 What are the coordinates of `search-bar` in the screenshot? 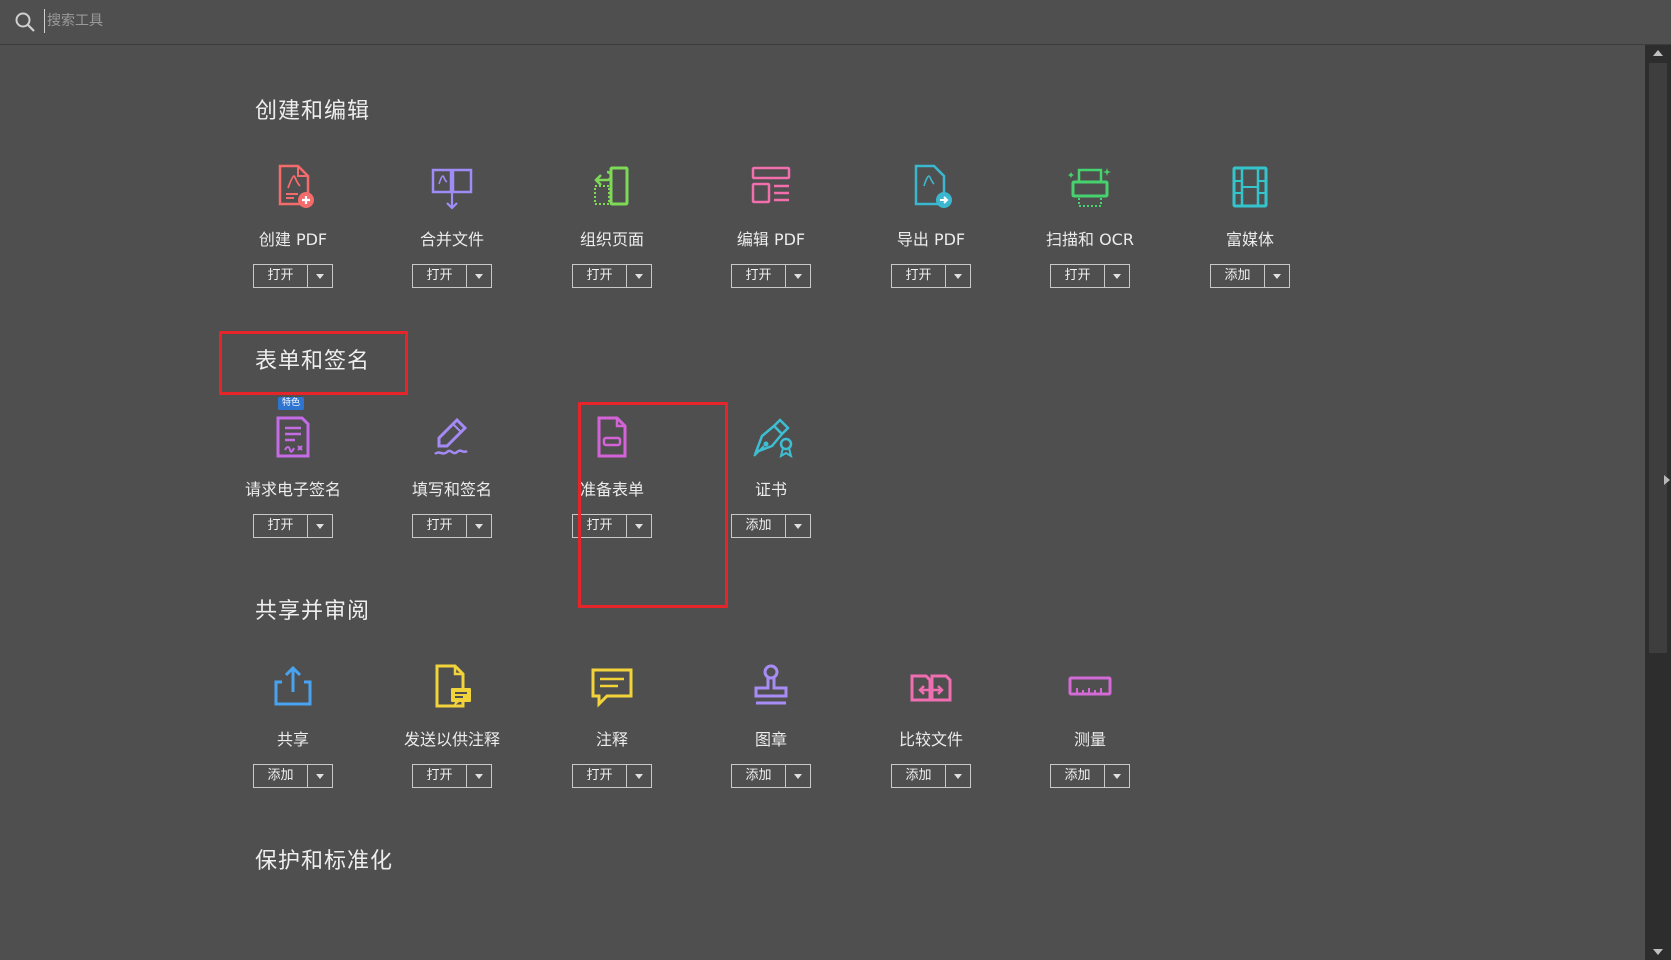 It's located at (835, 22).